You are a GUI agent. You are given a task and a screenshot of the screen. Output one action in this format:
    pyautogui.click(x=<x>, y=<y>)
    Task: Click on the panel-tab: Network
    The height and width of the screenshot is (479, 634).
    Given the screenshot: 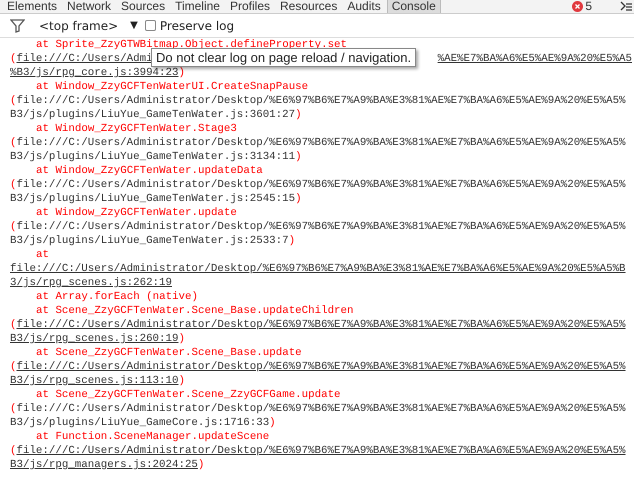 What is the action you would take?
    pyautogui.click(x=89, y=6)
    